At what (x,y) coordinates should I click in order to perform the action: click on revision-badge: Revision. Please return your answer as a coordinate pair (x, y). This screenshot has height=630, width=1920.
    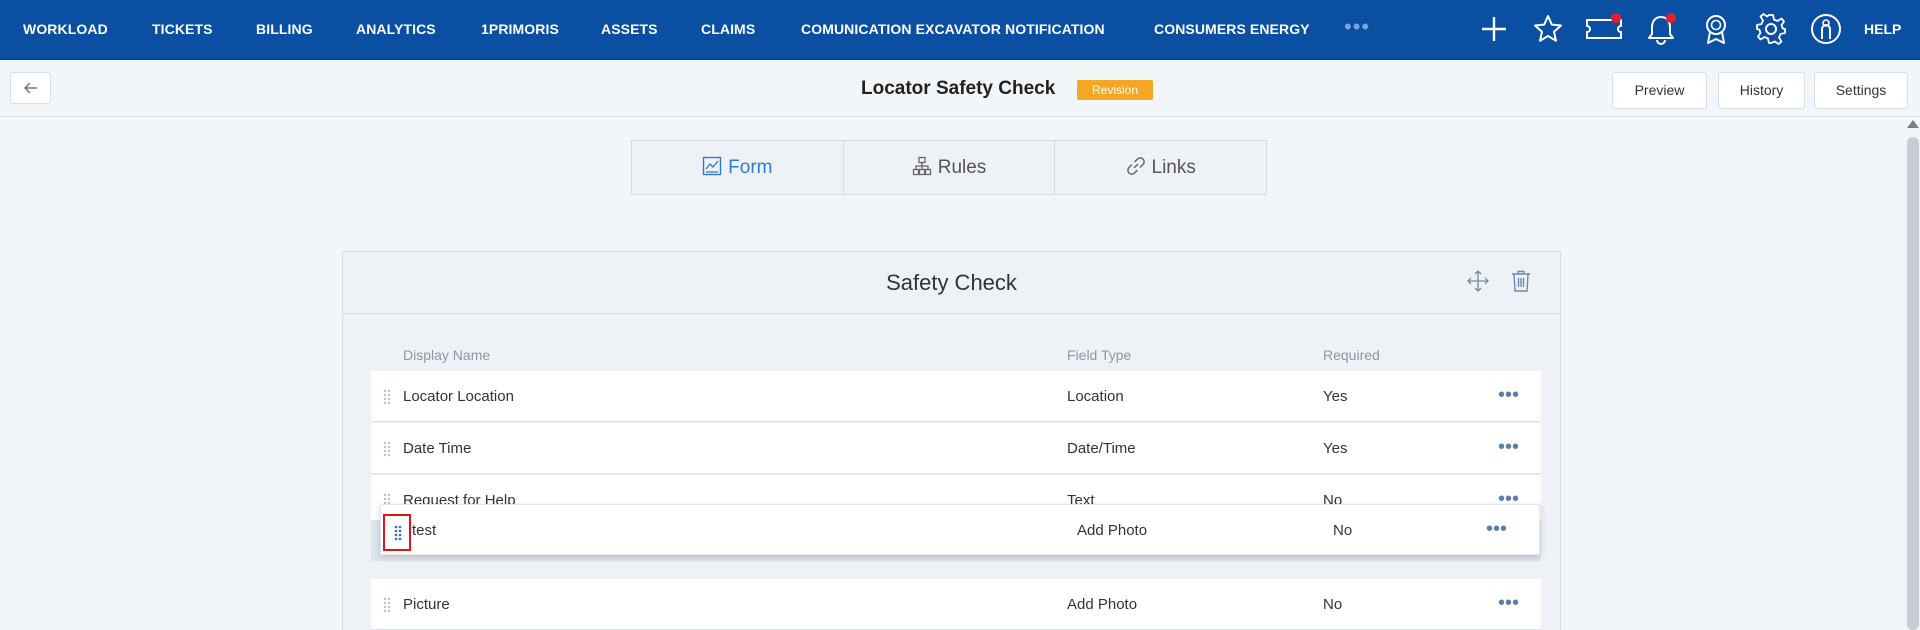
    Looking at the image, I should click on (1115, 90).